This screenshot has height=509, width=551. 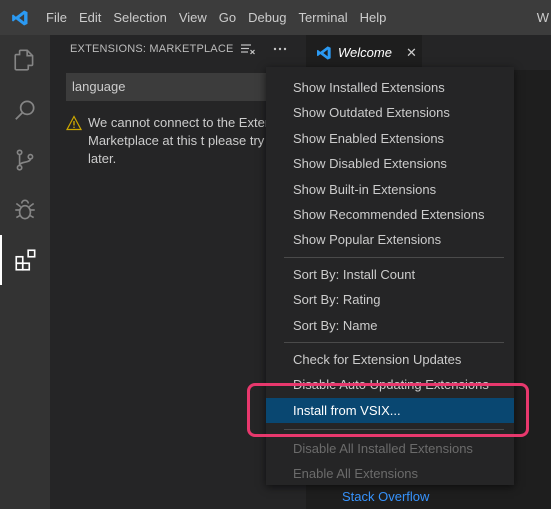 I want to click on source-control-icon, so click(x=25, y=160).